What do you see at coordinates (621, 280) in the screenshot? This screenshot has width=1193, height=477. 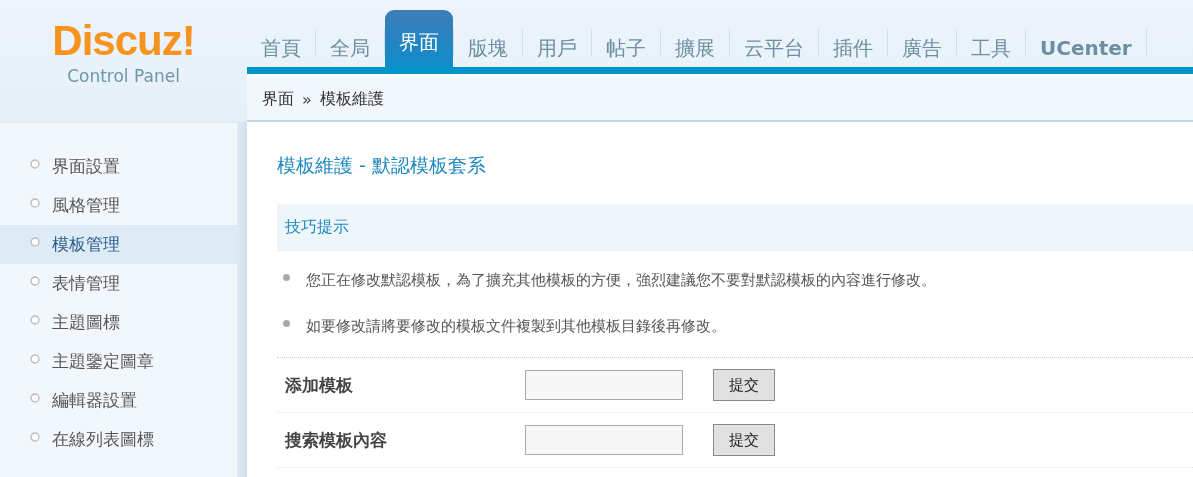 I see `tip-text: 您正在修改默認模板，為了擴充其他模板的方便，強烈建議您不要對默認模板的內容進行修改。` at bounding box center [621, 280].